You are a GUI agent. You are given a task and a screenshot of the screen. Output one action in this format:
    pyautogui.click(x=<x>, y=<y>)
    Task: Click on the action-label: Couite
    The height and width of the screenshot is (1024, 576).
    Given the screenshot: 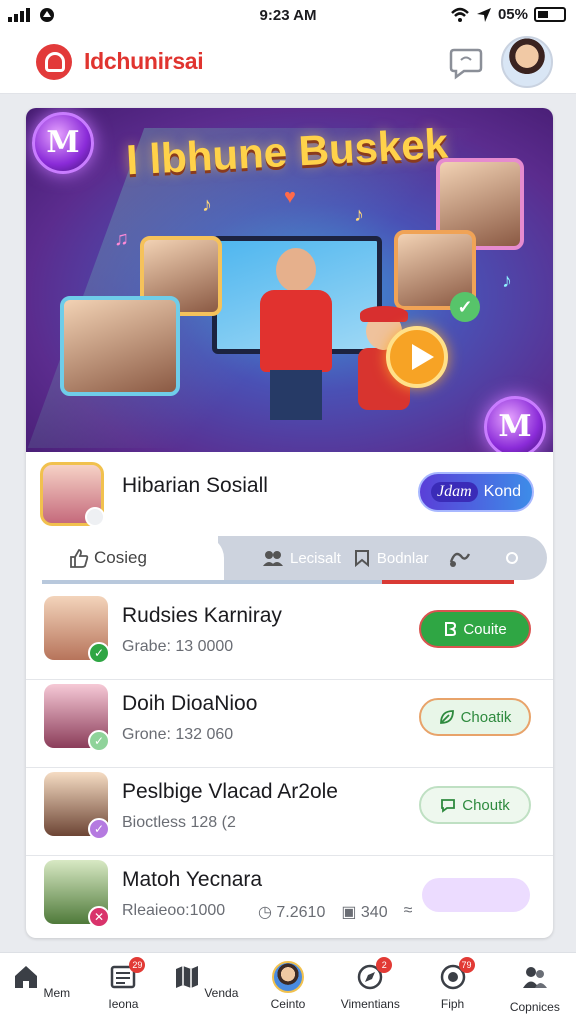 What is the action you would take?
    pyautogui.click(x=485, y=629)
    